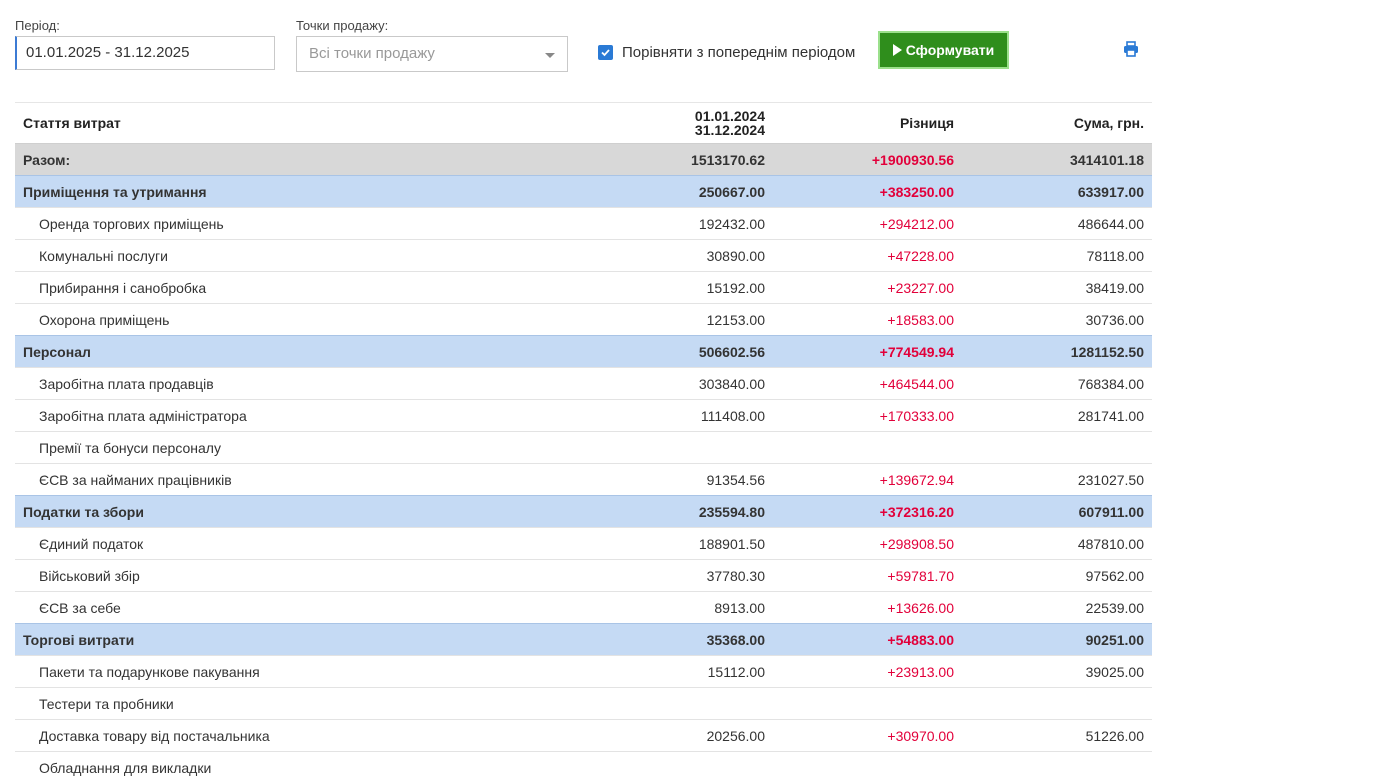  I want to click on category-row: Персонал506602.56+774549.941281152.50, so click(583, 352).